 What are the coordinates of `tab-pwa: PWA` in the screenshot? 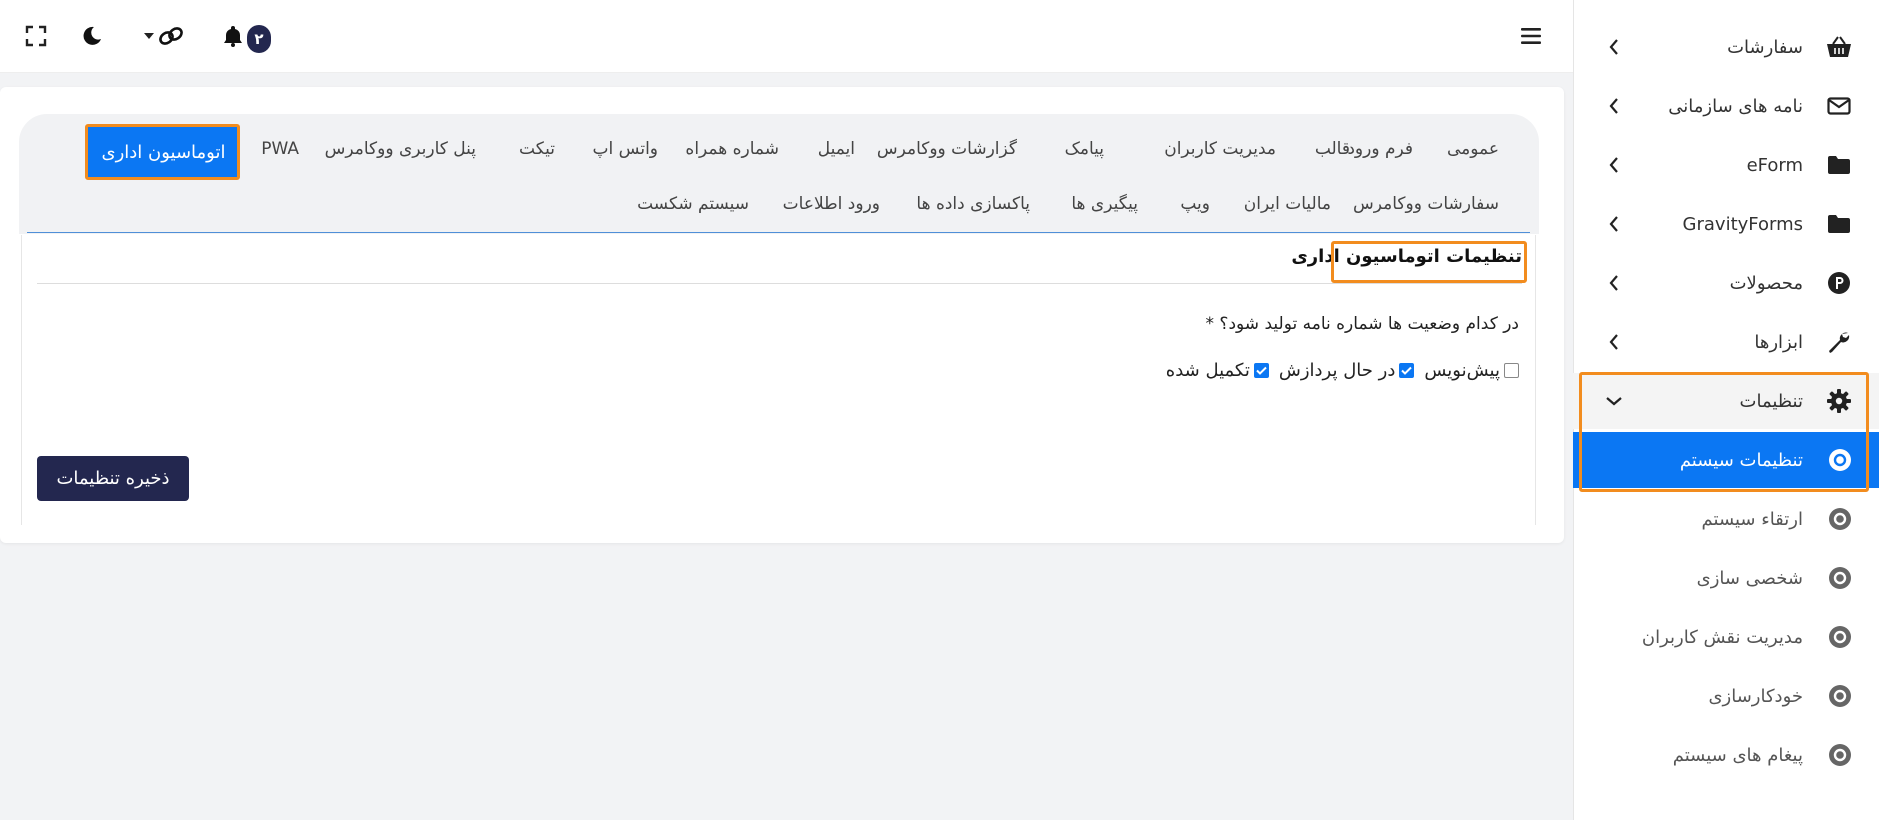 It's located at (280, 149).